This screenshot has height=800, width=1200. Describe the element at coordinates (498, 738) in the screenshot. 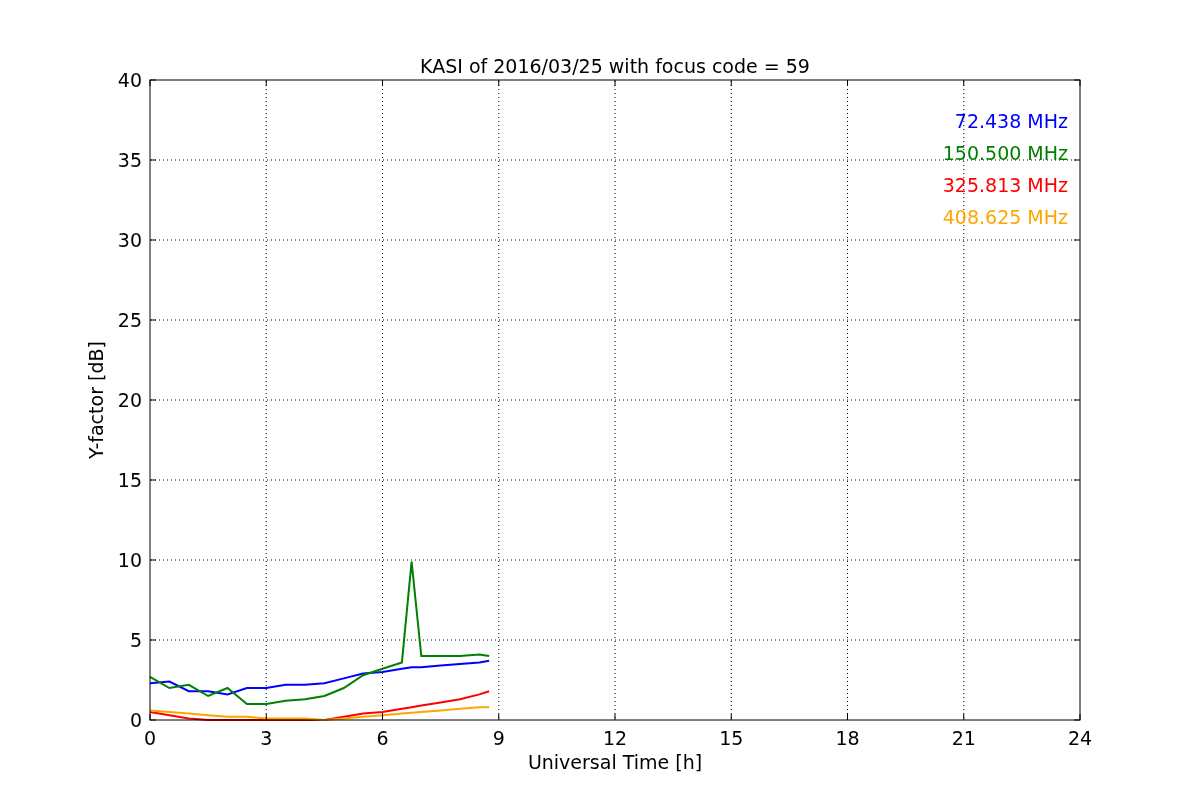

I see `x-tick-label: 9` at that location.